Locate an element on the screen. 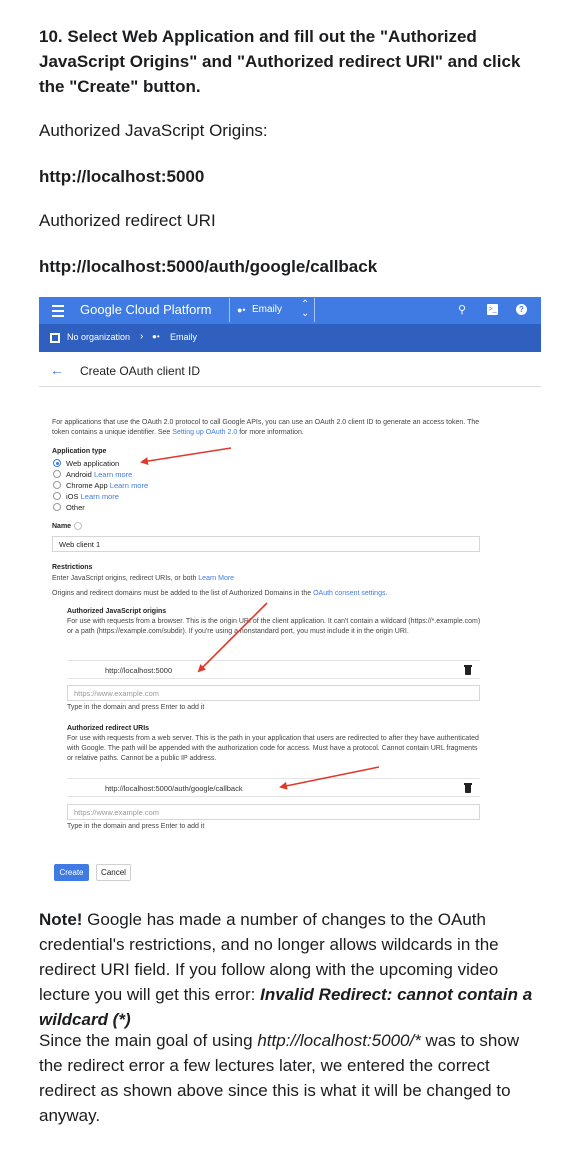  arrow-web-application is located at coordinates (186, 456).